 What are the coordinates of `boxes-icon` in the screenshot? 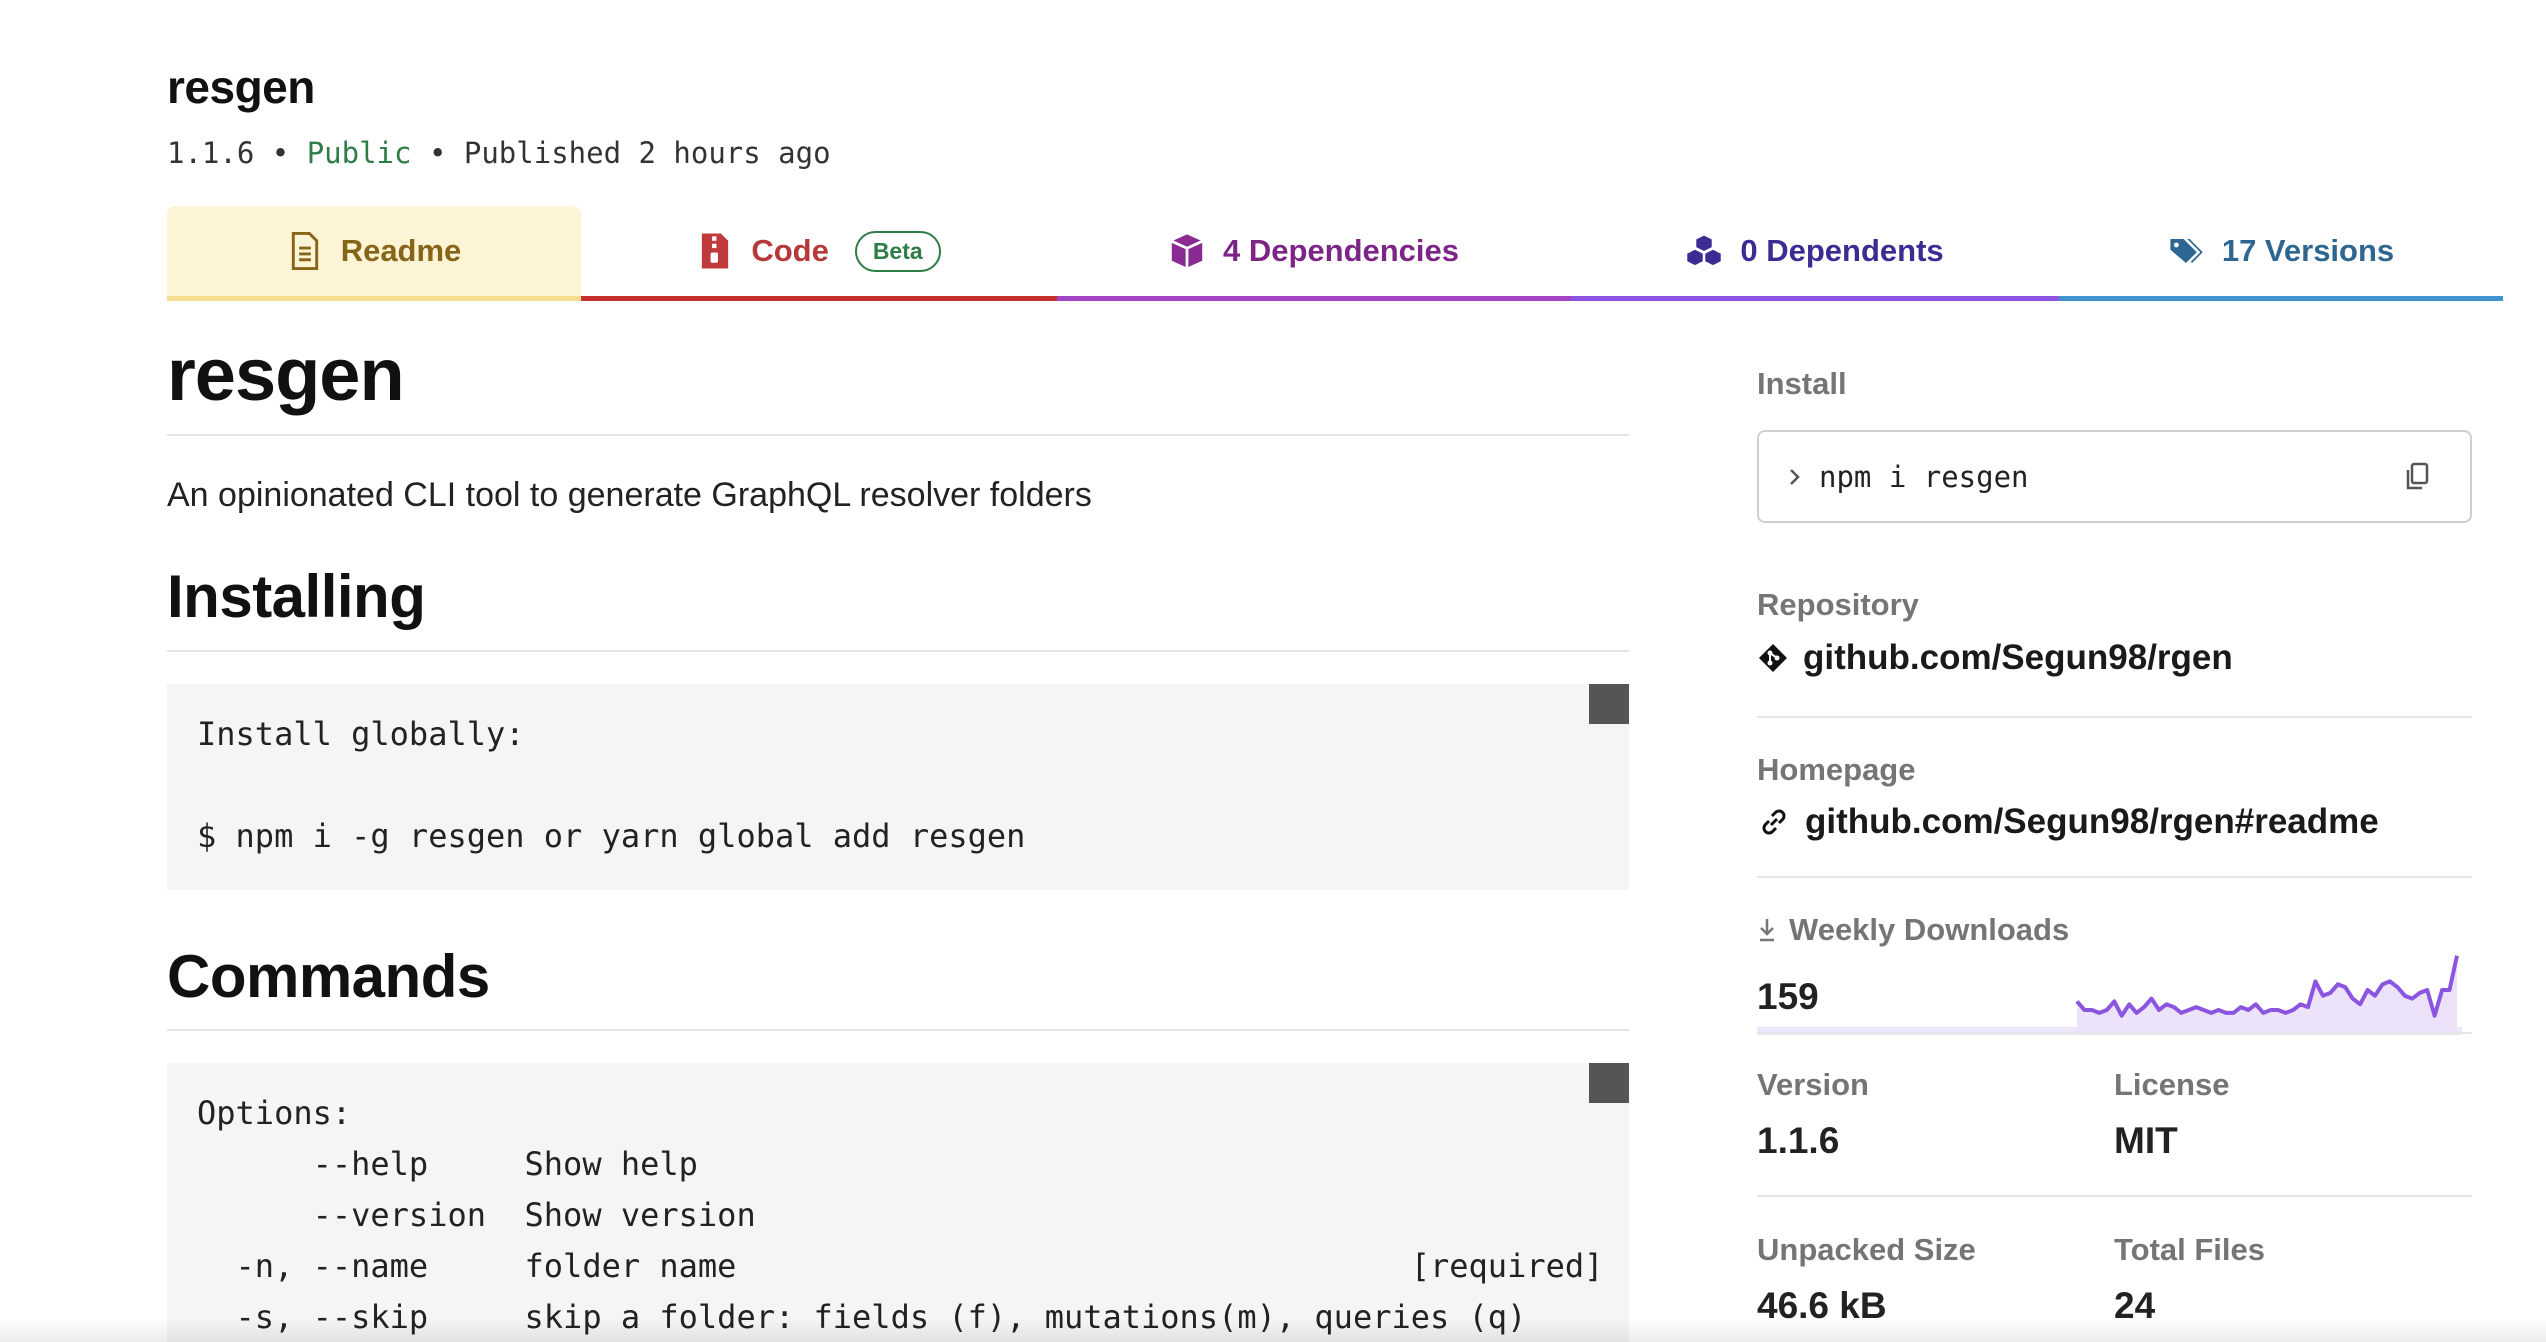 It's located at (1704, 250).